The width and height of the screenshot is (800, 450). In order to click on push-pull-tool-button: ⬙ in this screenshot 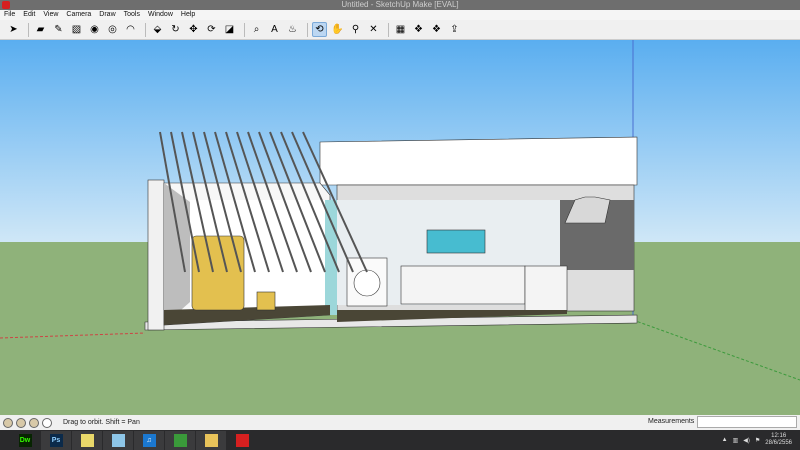, I will do `click(157, 29)`.